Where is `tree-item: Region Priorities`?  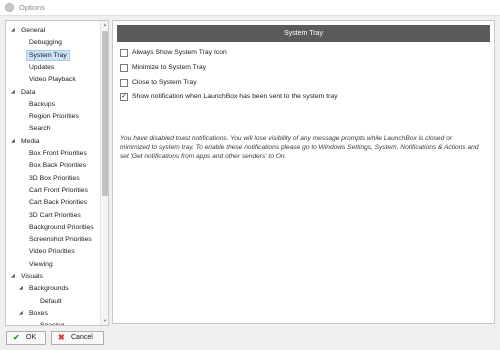
tree-item: Region Priorities is located at coordinates (52, 116).